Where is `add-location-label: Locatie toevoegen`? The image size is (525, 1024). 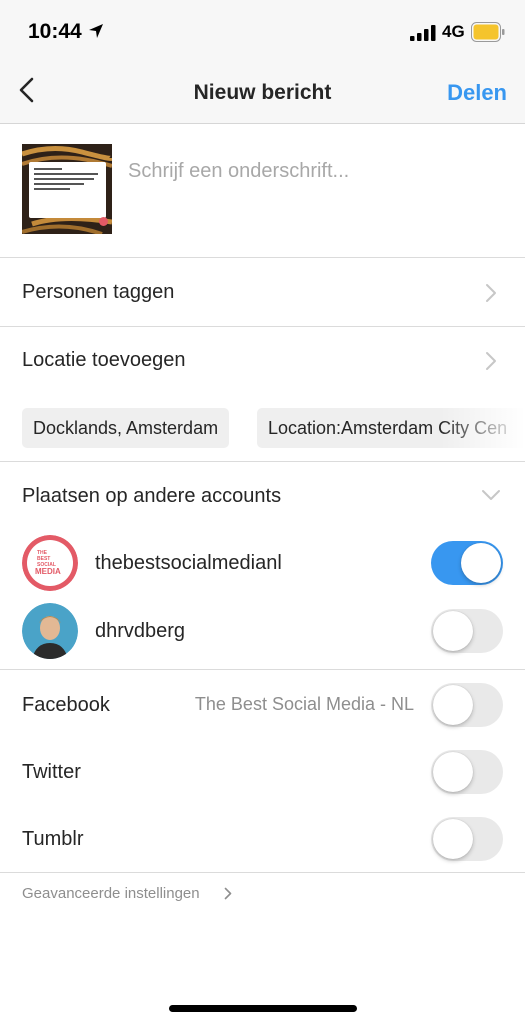
add-location-label: Locatie toevoegen is located at coordinates (104, 360).